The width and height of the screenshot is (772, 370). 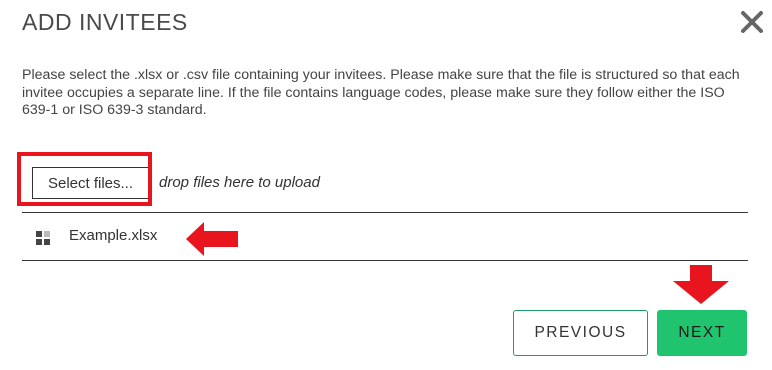 What do you see at coordinates (702, 333) in the screenshot?
I see `next-button: NEXT` at bounding box center [702, 333].